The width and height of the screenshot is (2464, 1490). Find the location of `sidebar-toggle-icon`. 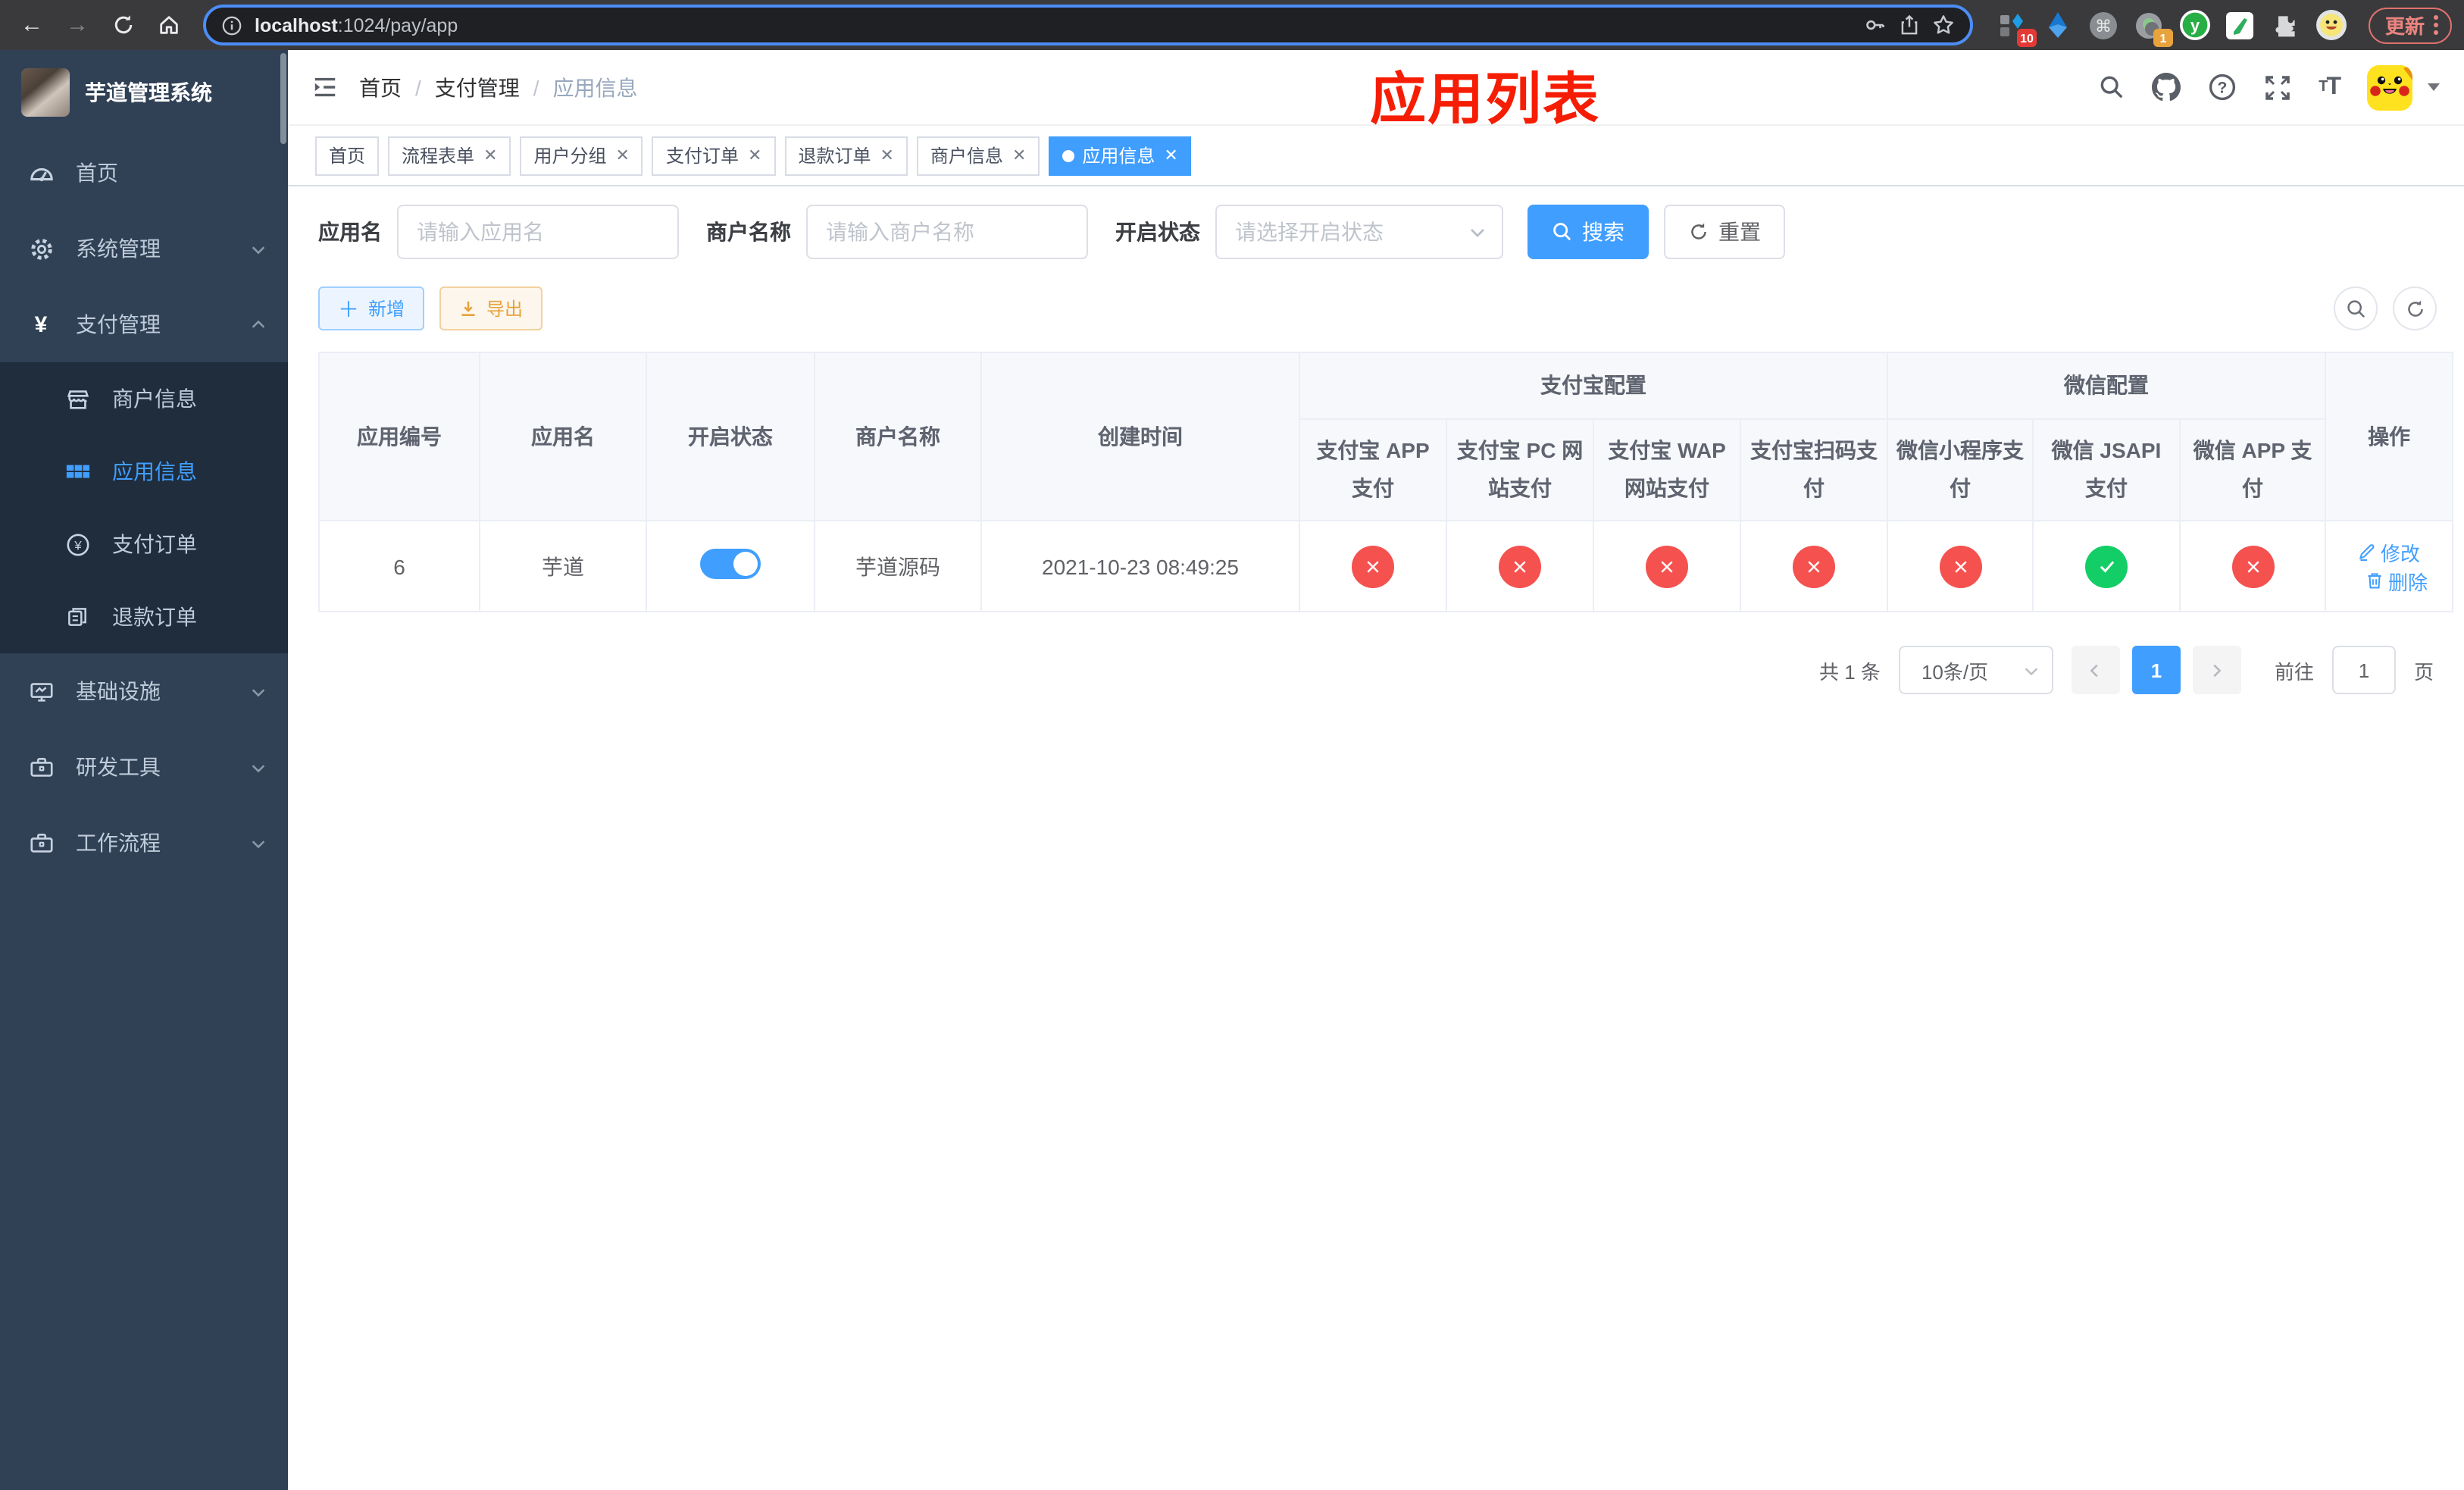

sidebar-toggle-icon is located at coordinates (325, 87).